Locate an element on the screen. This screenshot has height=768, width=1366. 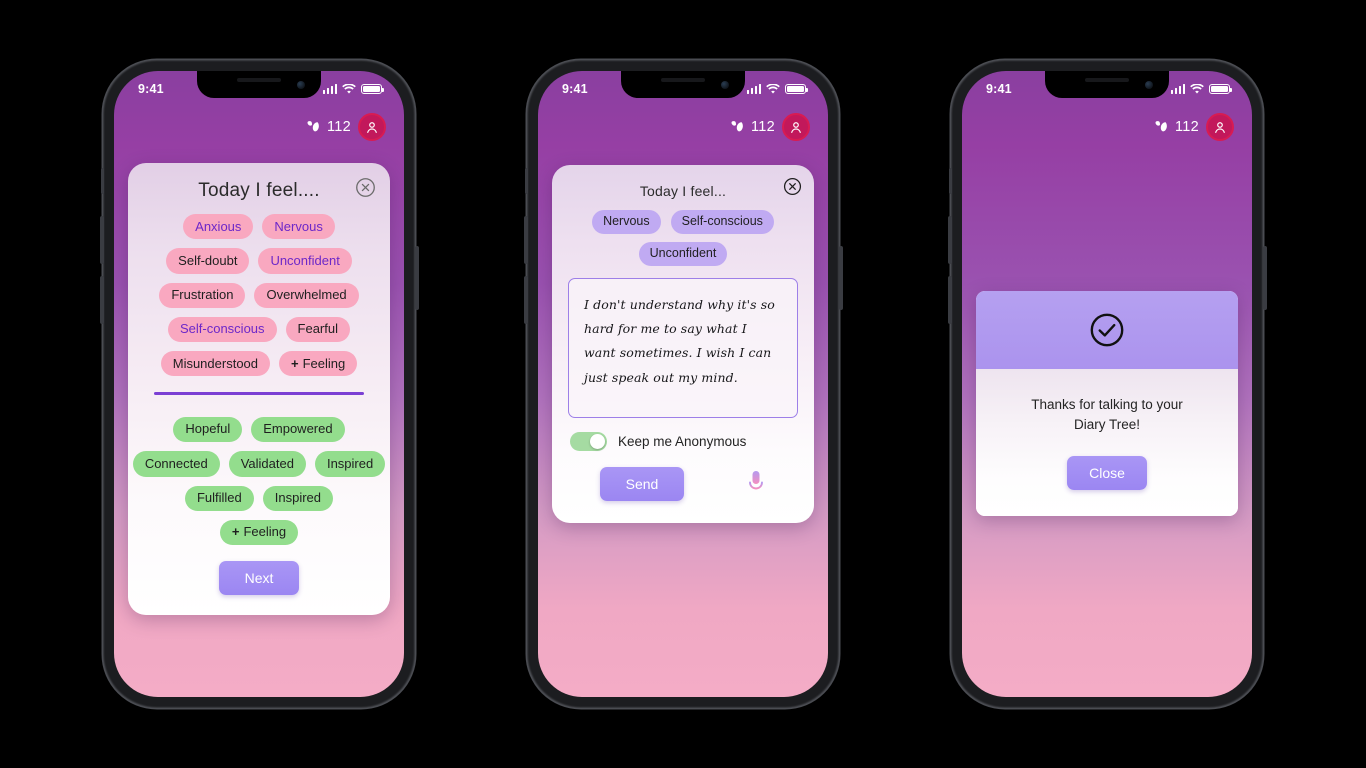
feeling-tag-row: Connected Validated Inspired is located at coordinates (259, 464).